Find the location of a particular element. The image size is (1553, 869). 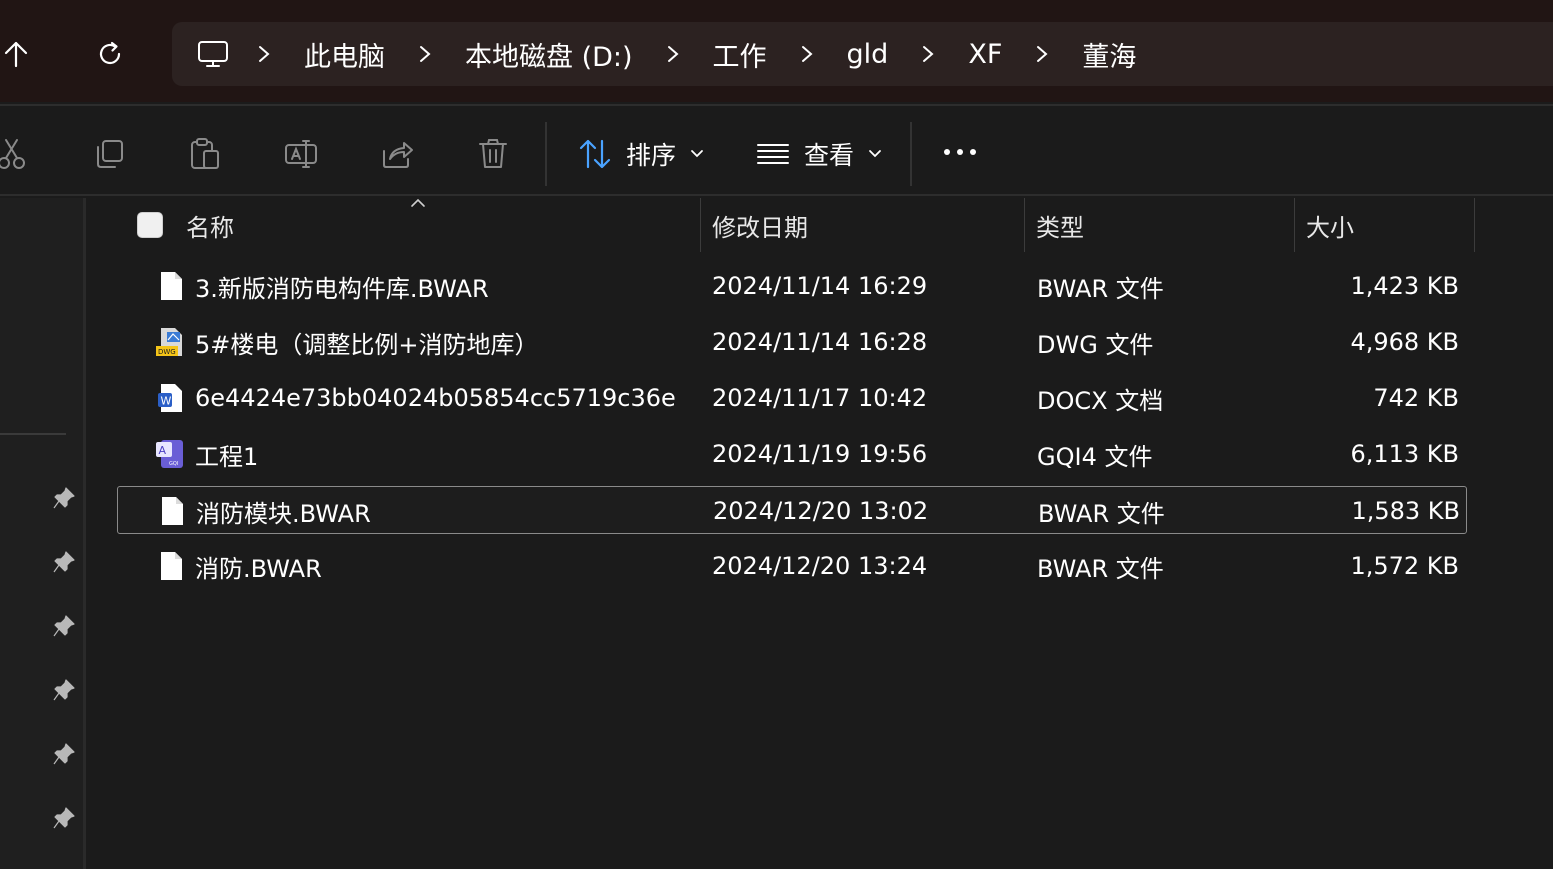

cut-button is located at coordinates (16, 154).